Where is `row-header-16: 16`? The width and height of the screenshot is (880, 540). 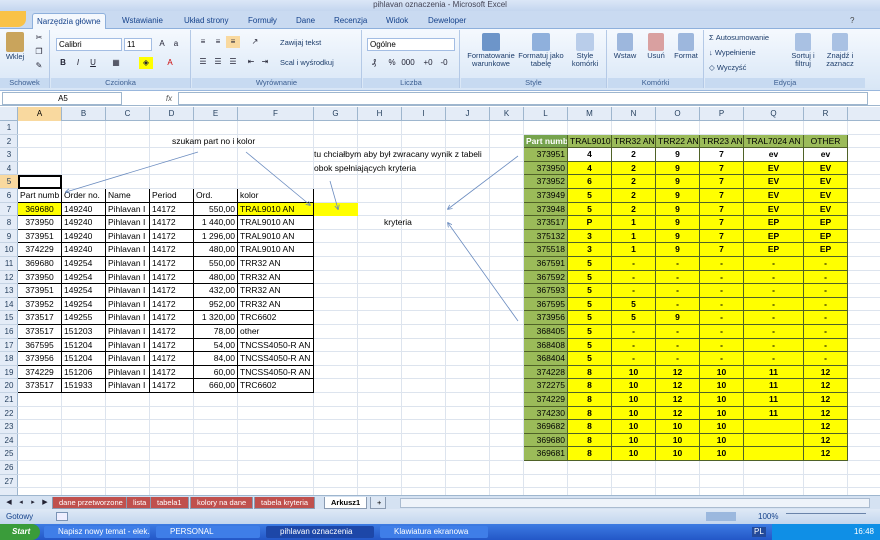 row-header-16: 16 is located at coordinates (9, 332).